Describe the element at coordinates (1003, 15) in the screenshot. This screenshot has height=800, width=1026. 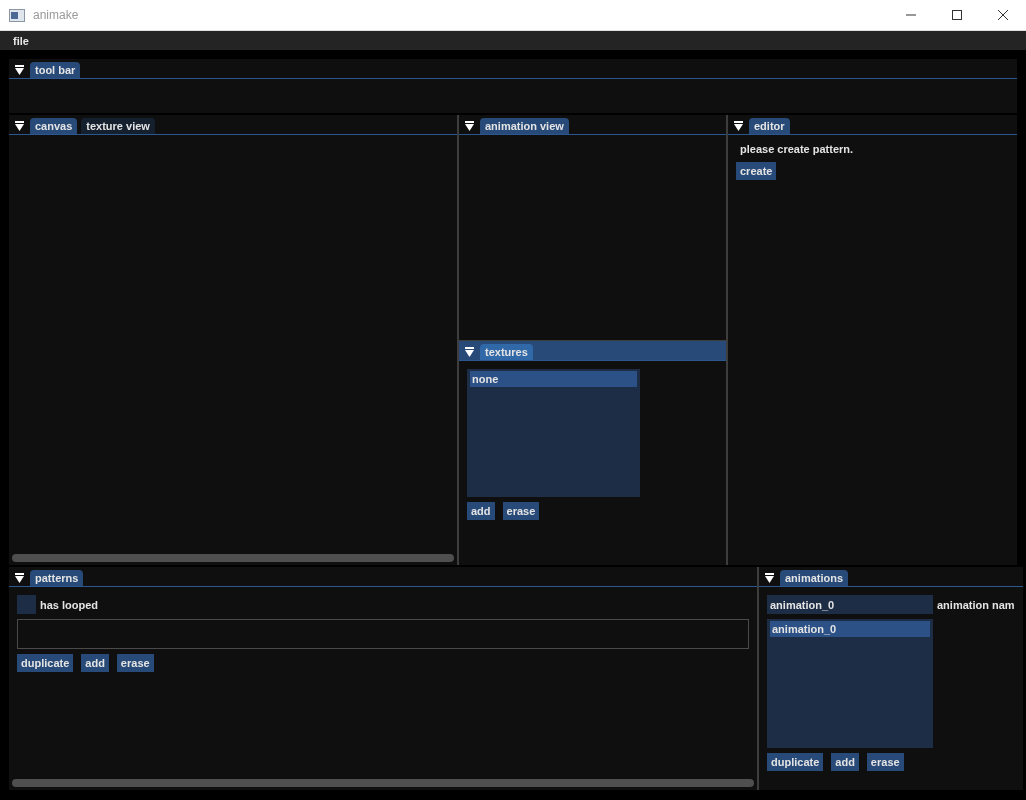
I see `close-icon` at that location.